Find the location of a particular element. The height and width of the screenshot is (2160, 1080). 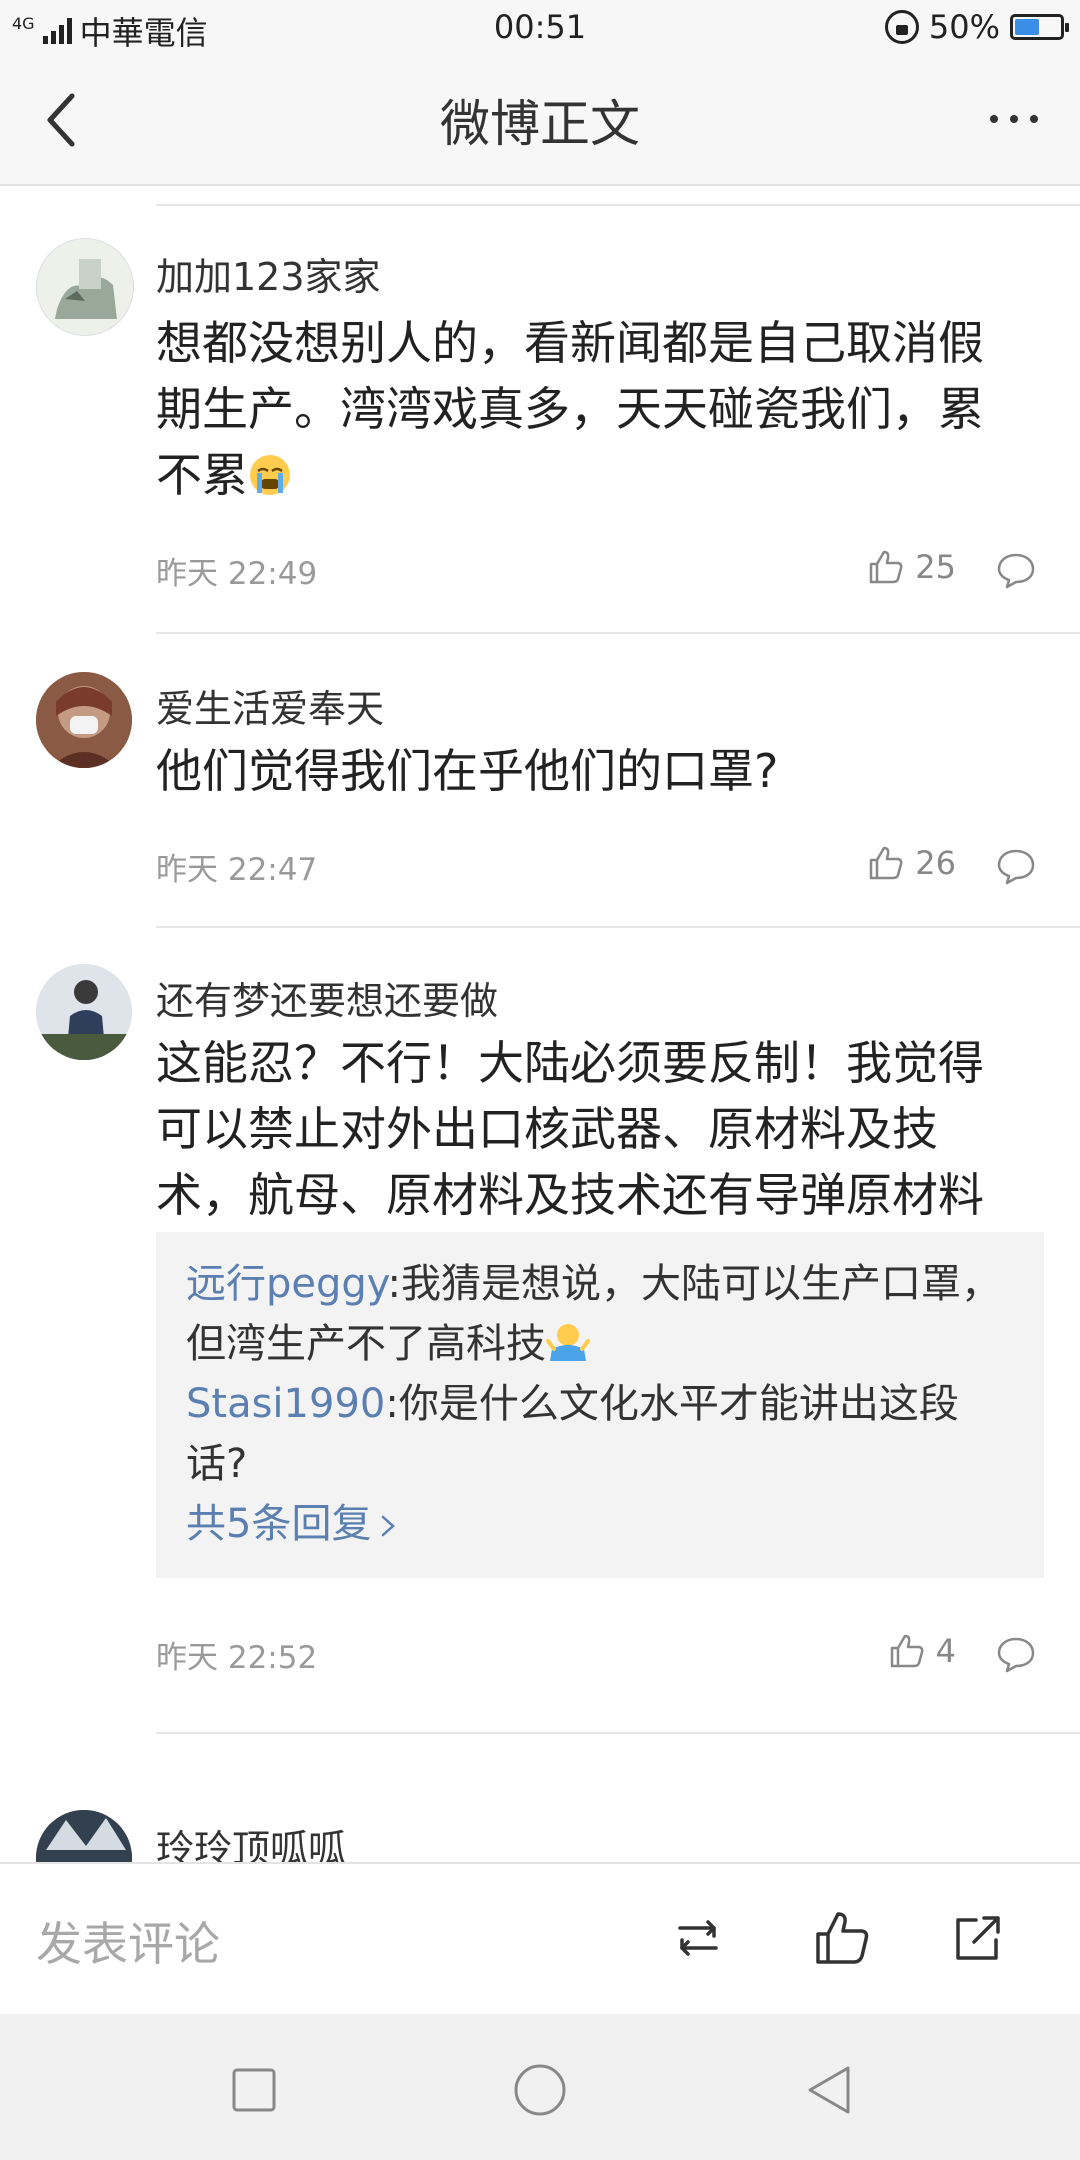

comment-time: 昨天 22:47 is located at coordinates (237, 870).